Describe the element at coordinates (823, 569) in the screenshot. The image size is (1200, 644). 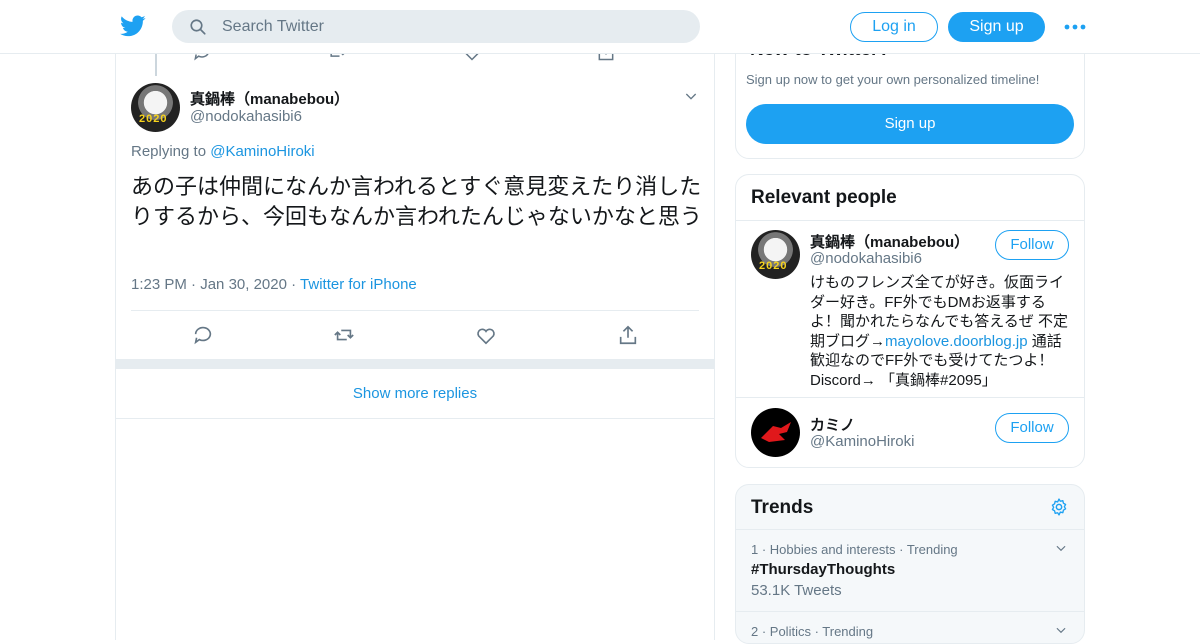
I see `trend-name: #ThursdayThoughts` at that location.